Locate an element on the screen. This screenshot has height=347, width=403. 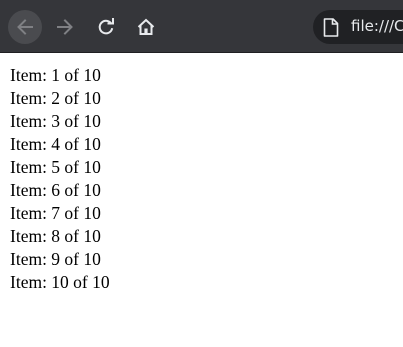
file-icon is located at coordinates (331, 30).